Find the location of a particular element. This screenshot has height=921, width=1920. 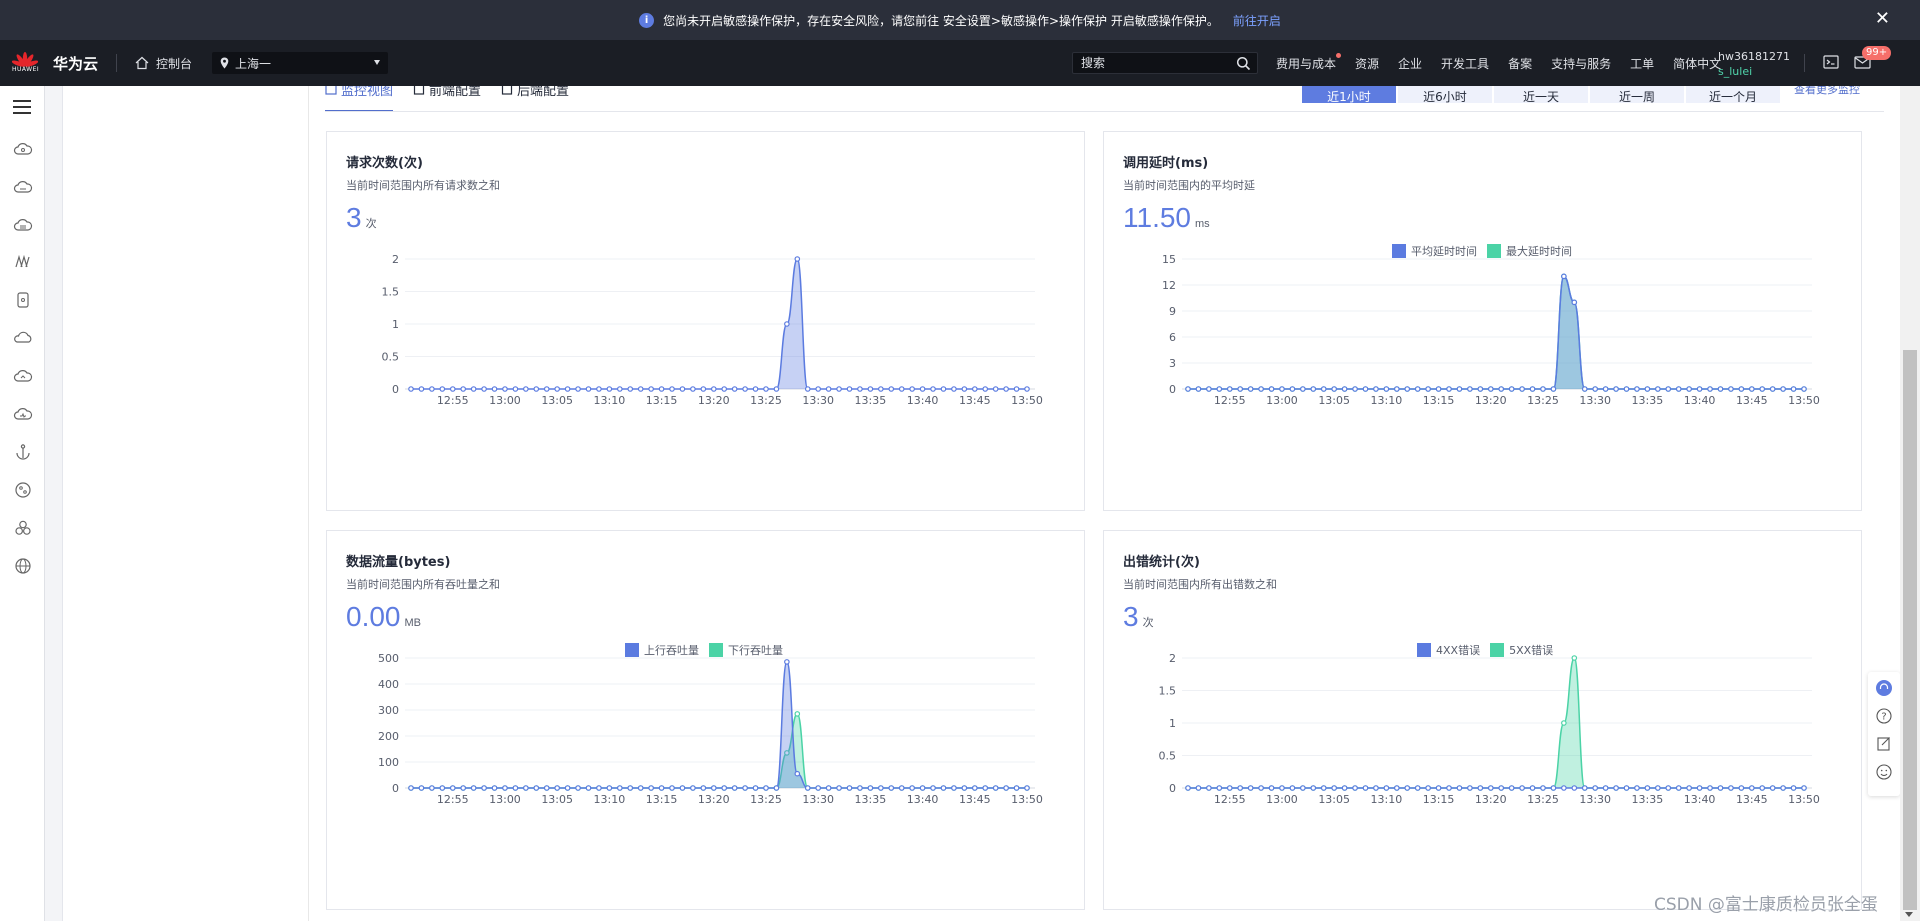

user-name: s_lulei is located at coordinates (1735, 71).